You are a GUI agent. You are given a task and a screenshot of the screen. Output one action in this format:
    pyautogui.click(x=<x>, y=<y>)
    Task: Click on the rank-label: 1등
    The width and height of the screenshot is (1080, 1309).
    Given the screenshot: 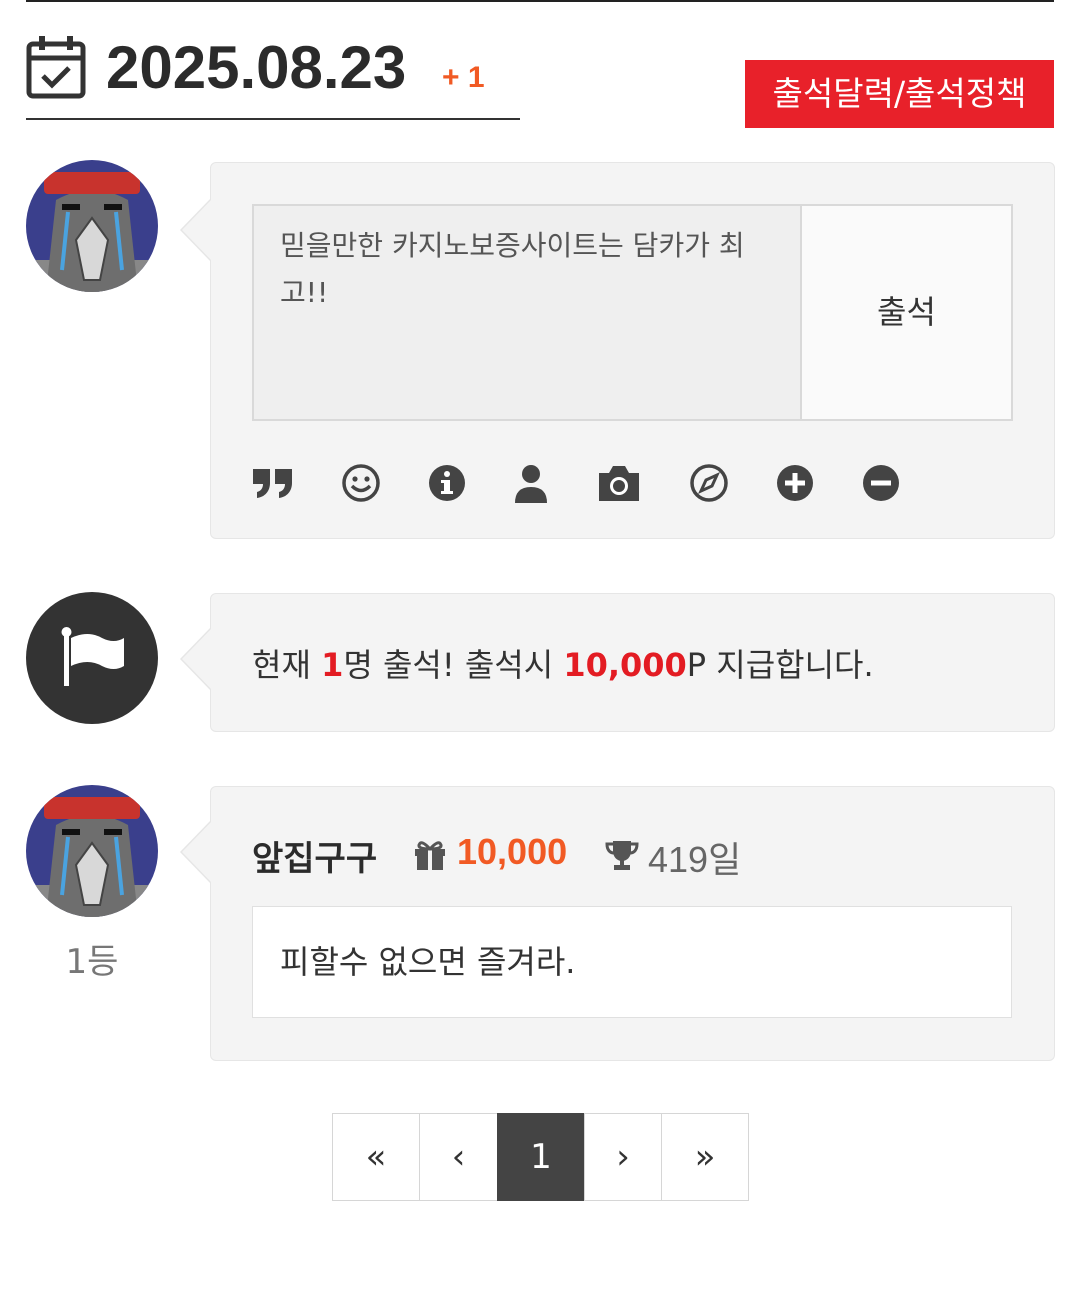 What is the action you would take?
    pyautogui.click(x=92, y=962)
    